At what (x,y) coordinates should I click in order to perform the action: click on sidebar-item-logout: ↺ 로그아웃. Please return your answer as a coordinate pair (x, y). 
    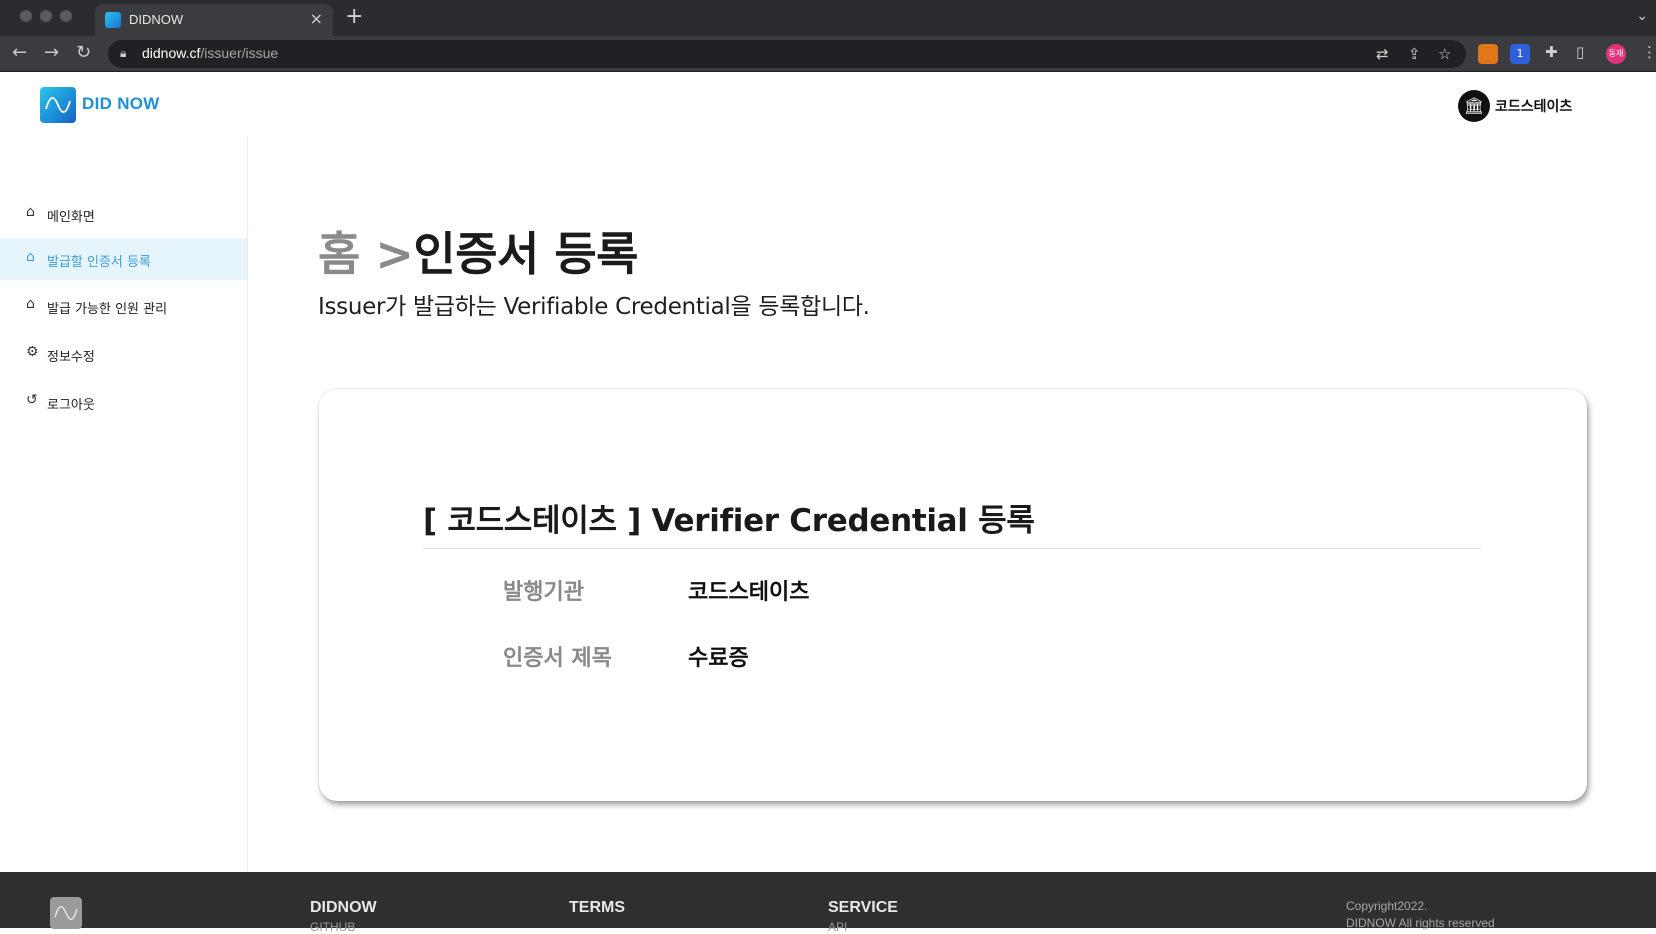
    Looking at the image, I should click on (123, 402).